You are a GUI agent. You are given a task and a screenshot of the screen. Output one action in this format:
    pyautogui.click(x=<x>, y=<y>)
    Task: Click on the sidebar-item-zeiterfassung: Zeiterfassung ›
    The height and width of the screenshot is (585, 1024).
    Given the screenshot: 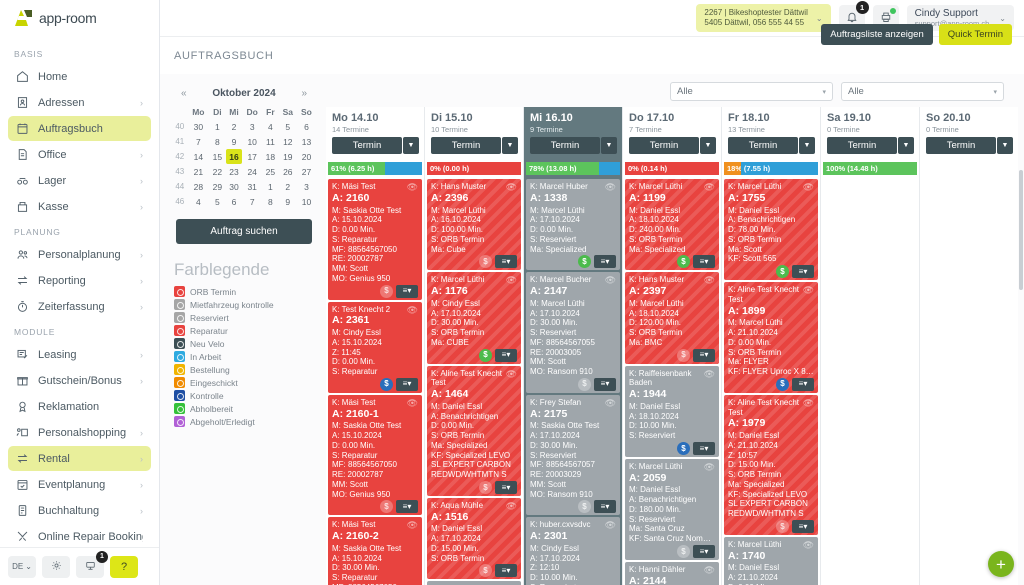 What is the action you would take?
    pyautogui.click(x=79, y=306)
    